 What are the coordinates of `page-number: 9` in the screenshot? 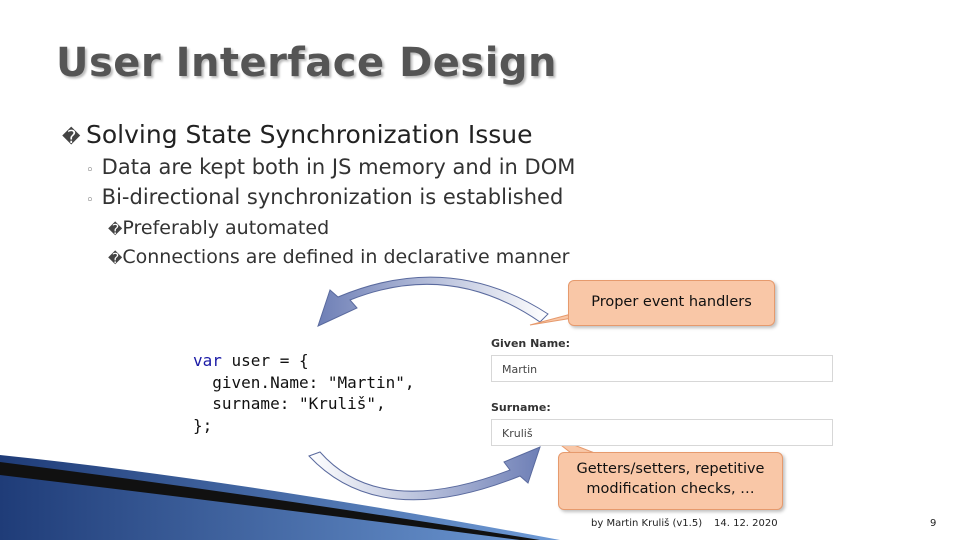 It's located at (933, 523).